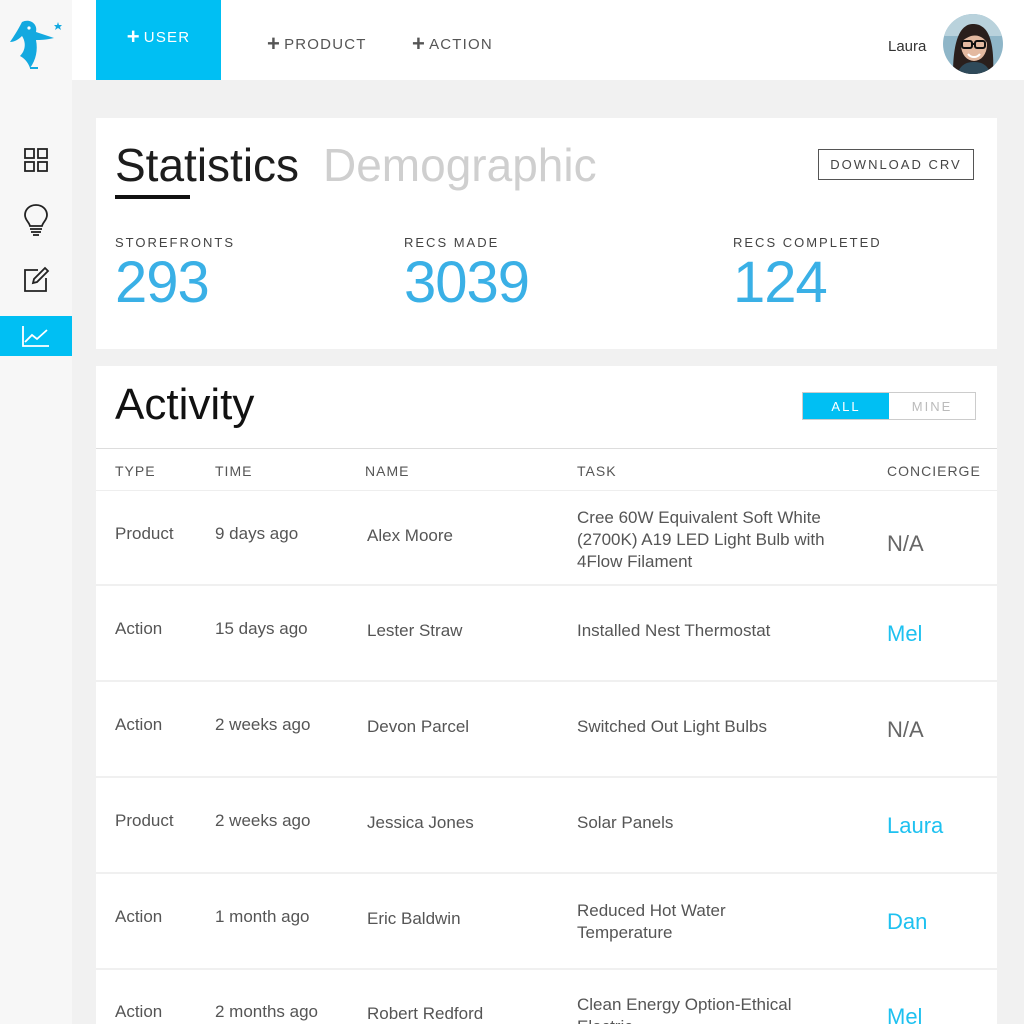  I want to click on add-action-label: ACTION, so click(461, 44).